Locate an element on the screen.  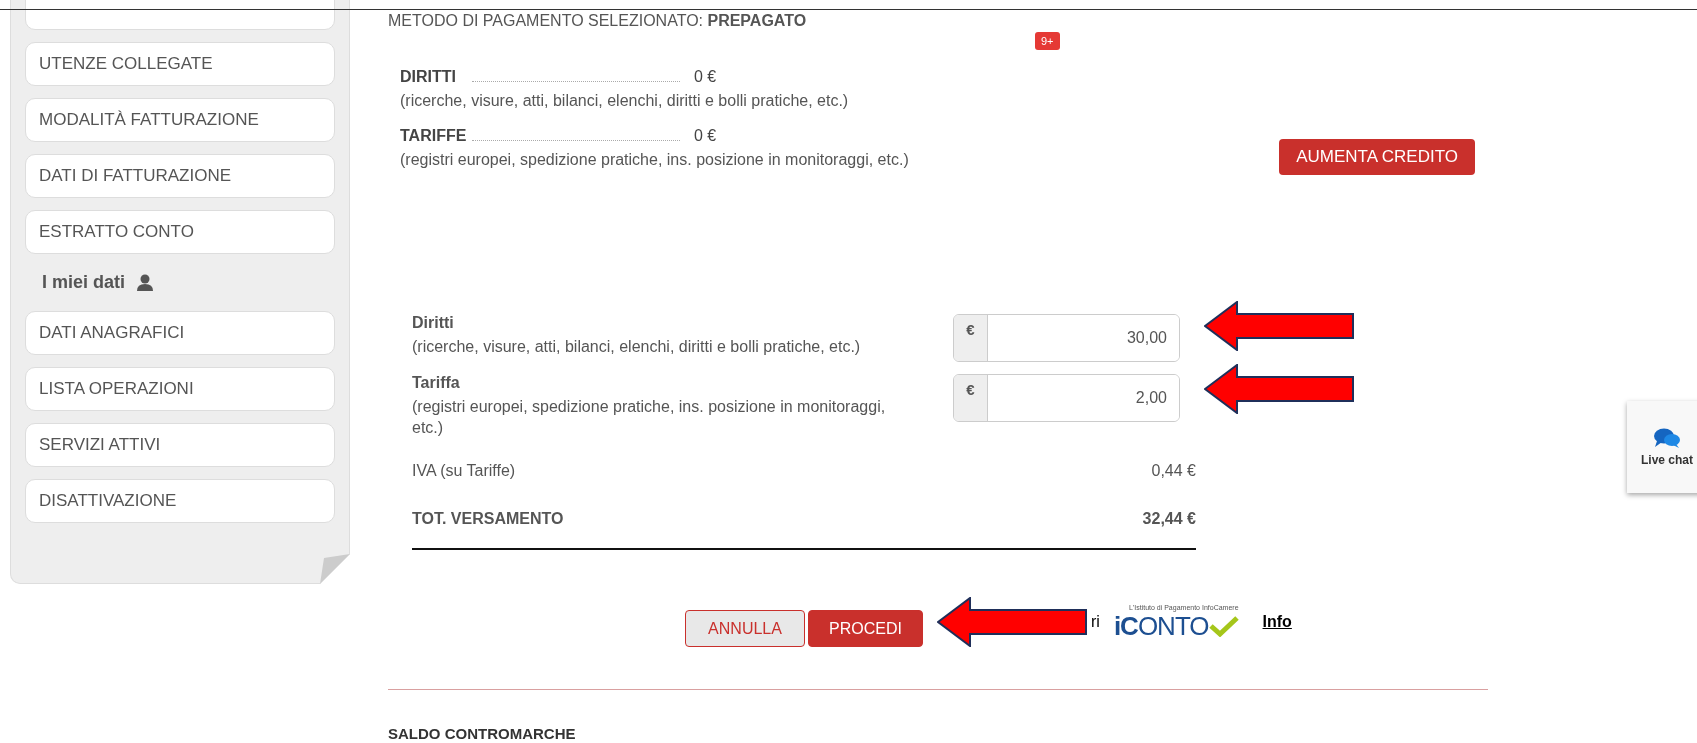
amount-input-field: € 2,00 is located at coordinates (1066, 398).